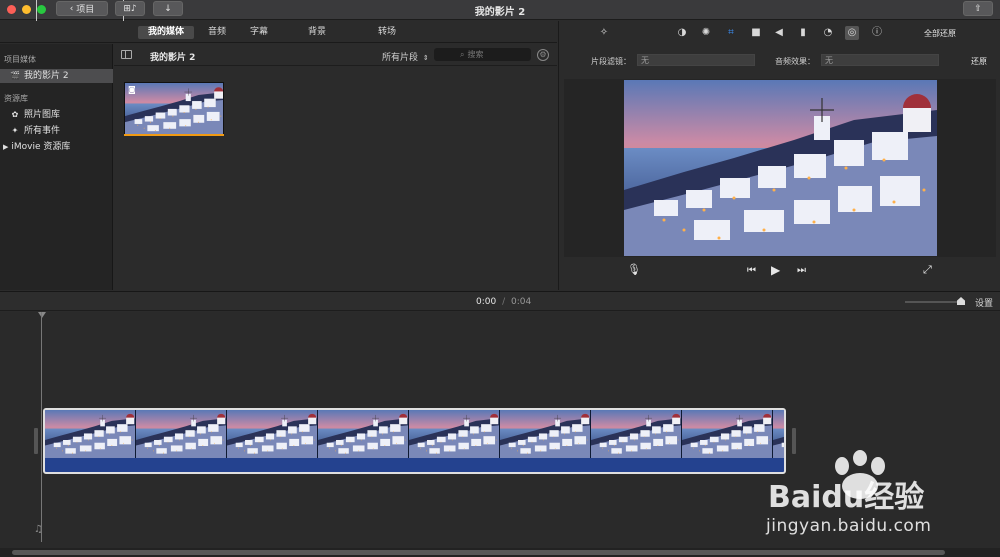 The image size is (1000, 557). What do you see at coordinates (20, 59) in the screenshot?
I see `project-media-heading: 项目媒体` at bounding box center [20, 59].